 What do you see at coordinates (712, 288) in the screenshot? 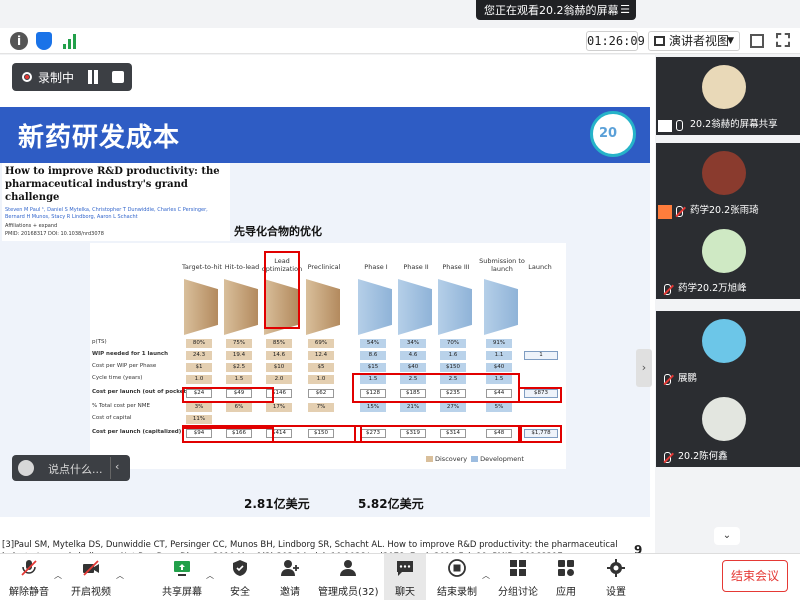
I see `participant-name: 药学20.2万旭峰` at bounding box center [712, 288].